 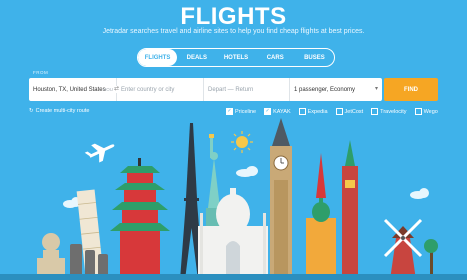 What do you see at coordinates (116, 89) in the screenshot?
I see `swap-icon: ⇄` at bounding box center [116, 89].